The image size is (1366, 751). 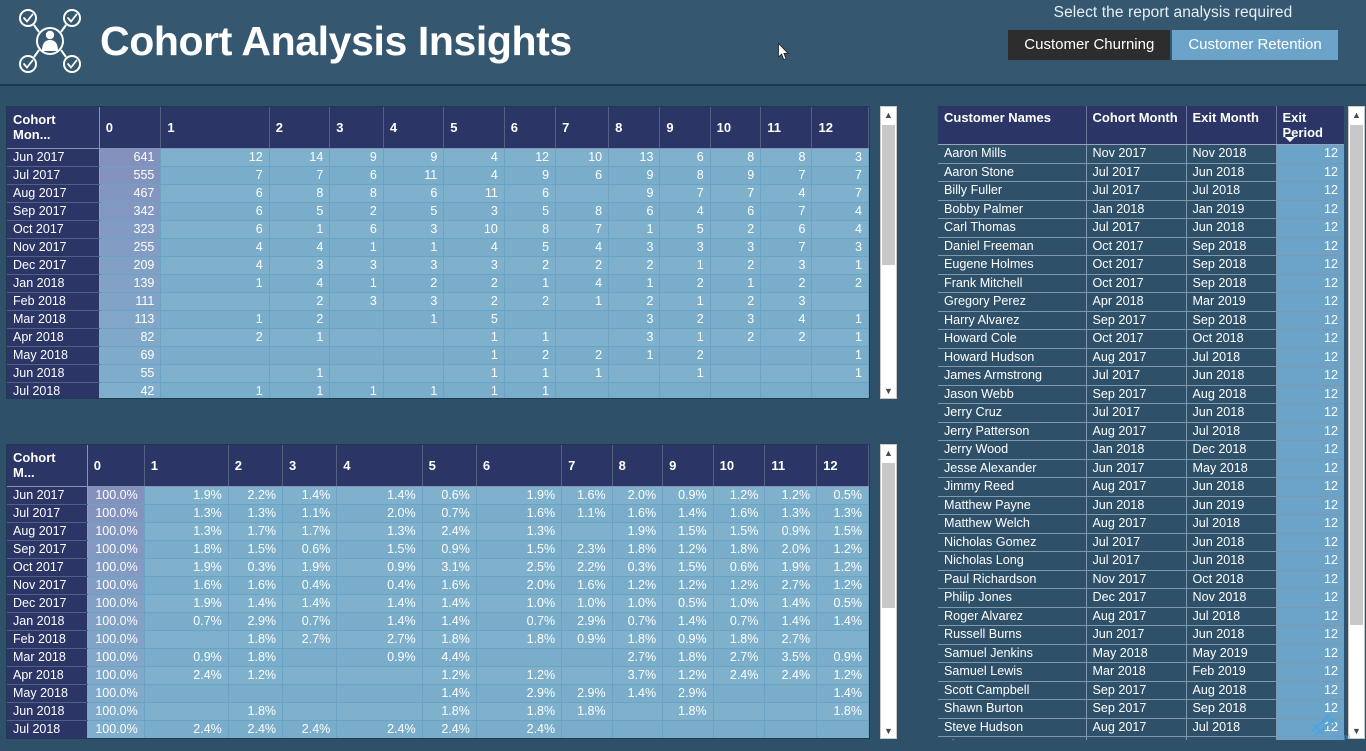 What do you see at coordinates (739, 495) in the screenshot?
I see `matrix-cell: 1.2%` at bounding box center [739, 495].